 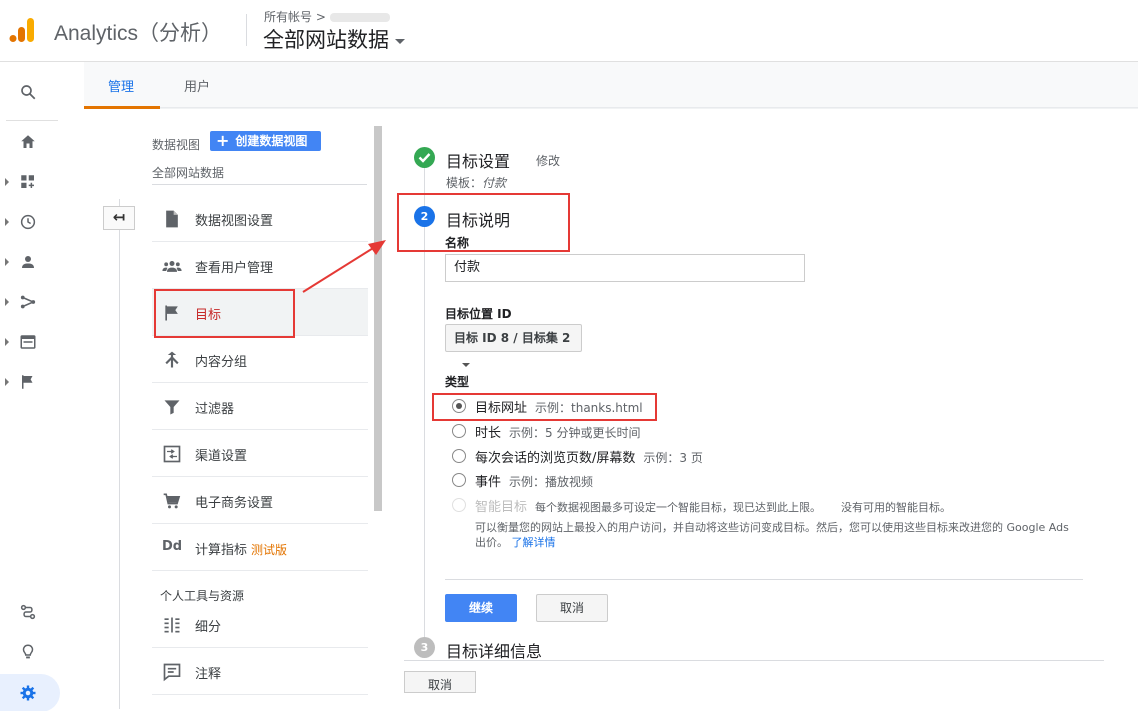 I want to click on admin-tabbar: 管理 用户, so click(x=611, y=85).